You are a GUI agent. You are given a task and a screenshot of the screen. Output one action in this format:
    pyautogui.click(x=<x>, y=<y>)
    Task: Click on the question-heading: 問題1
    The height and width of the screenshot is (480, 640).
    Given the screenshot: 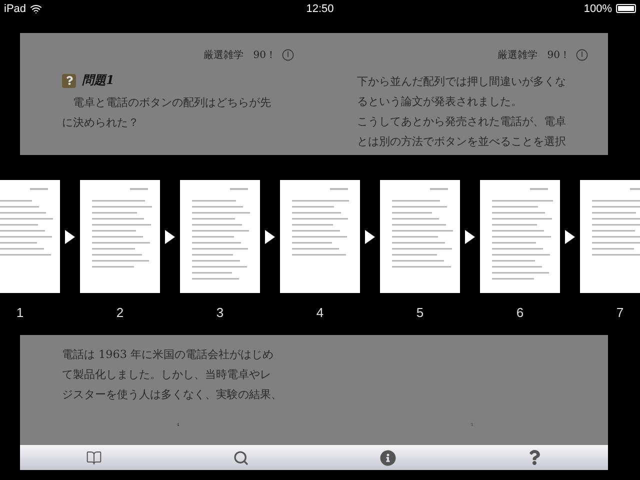 What is the action you would take?
    pyautogui.click(x=98, y=80)
    